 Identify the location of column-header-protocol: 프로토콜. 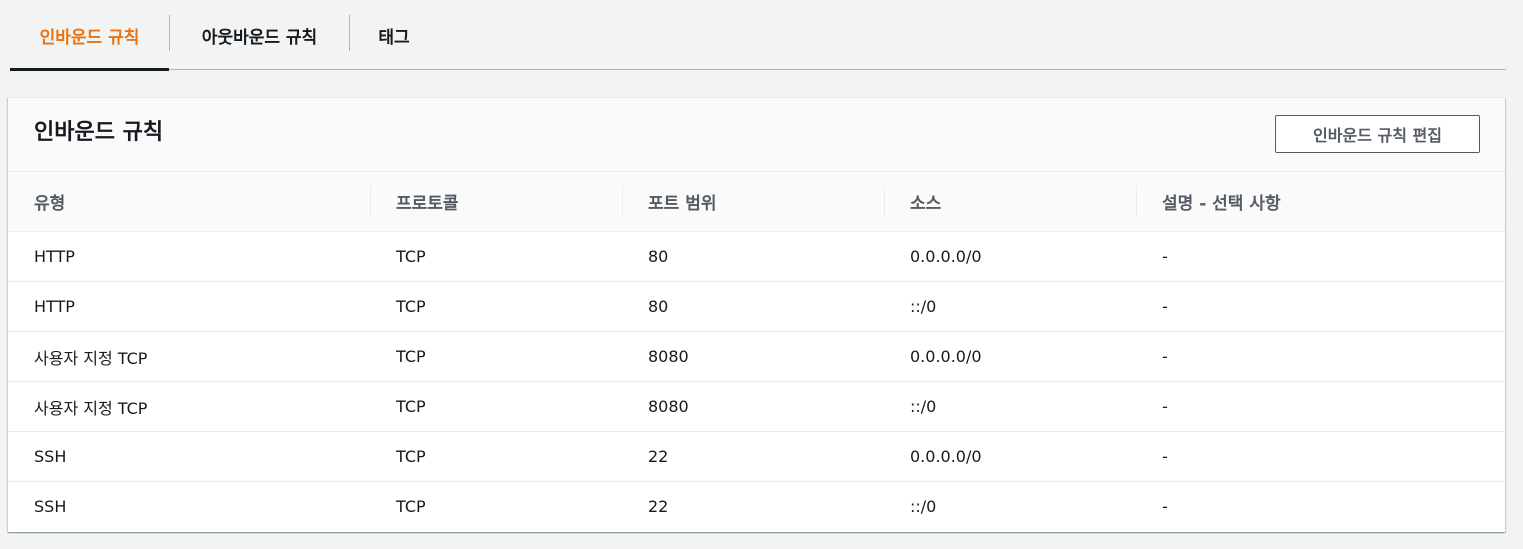
(427, 201).